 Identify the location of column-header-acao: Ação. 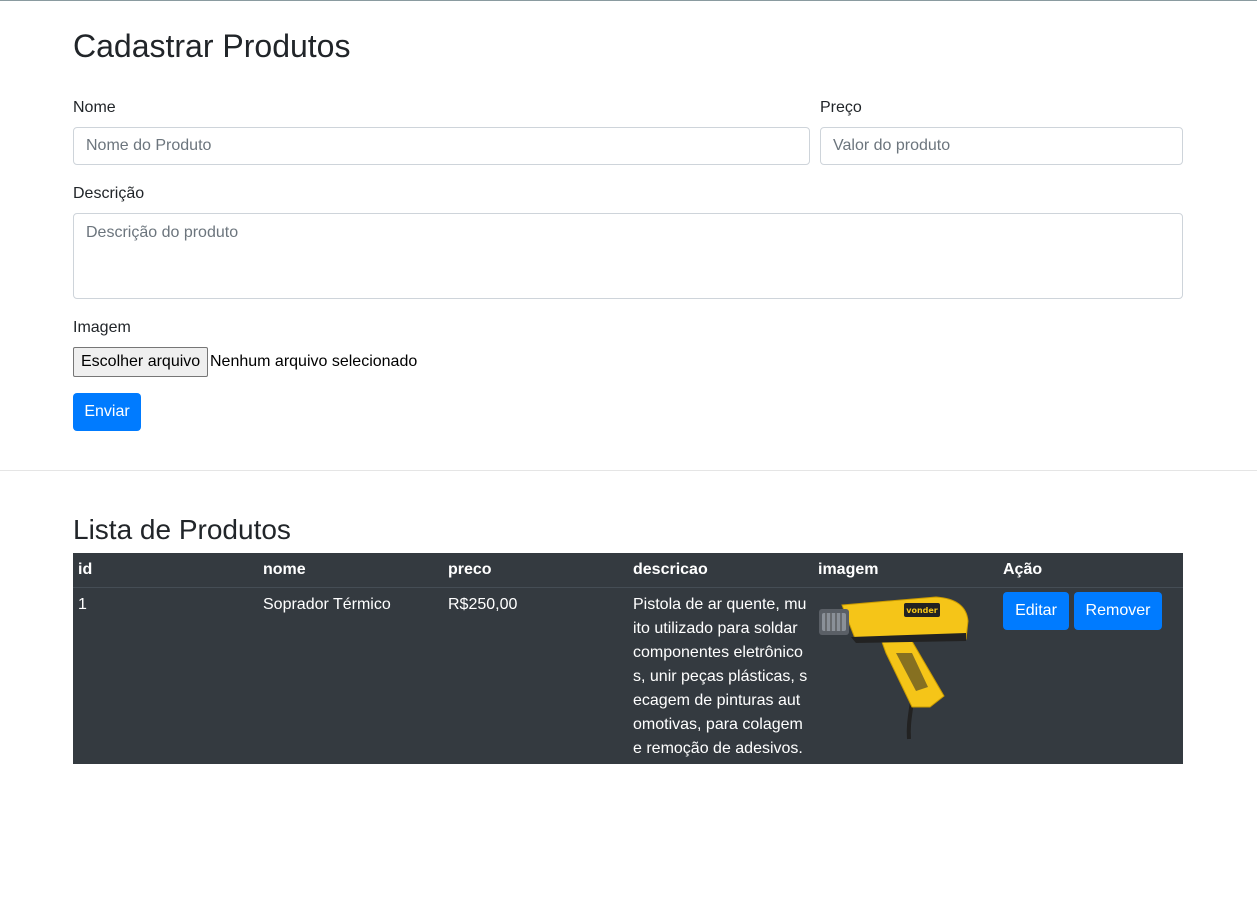
(1023, 569).